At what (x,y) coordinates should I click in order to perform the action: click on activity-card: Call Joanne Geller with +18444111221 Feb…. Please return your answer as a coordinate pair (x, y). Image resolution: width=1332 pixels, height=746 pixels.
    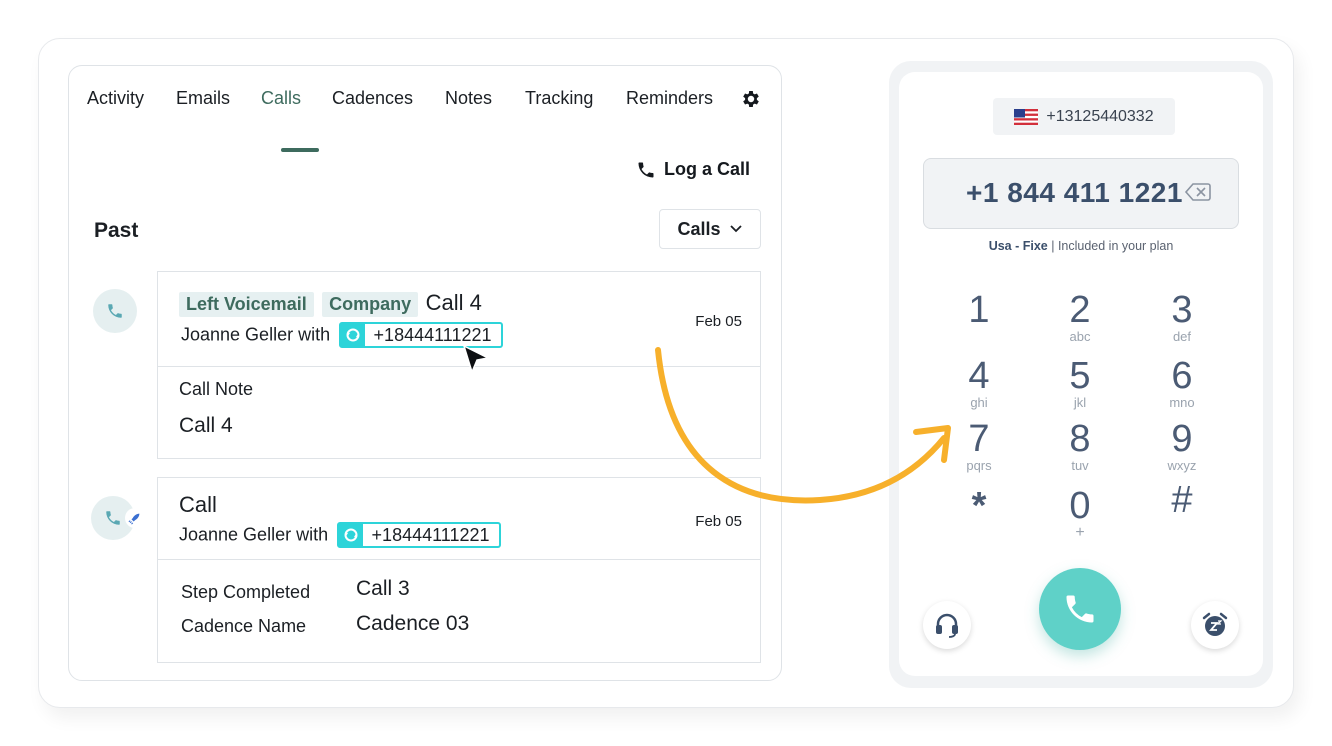
    Looking at the image, I should click on (459, 570).